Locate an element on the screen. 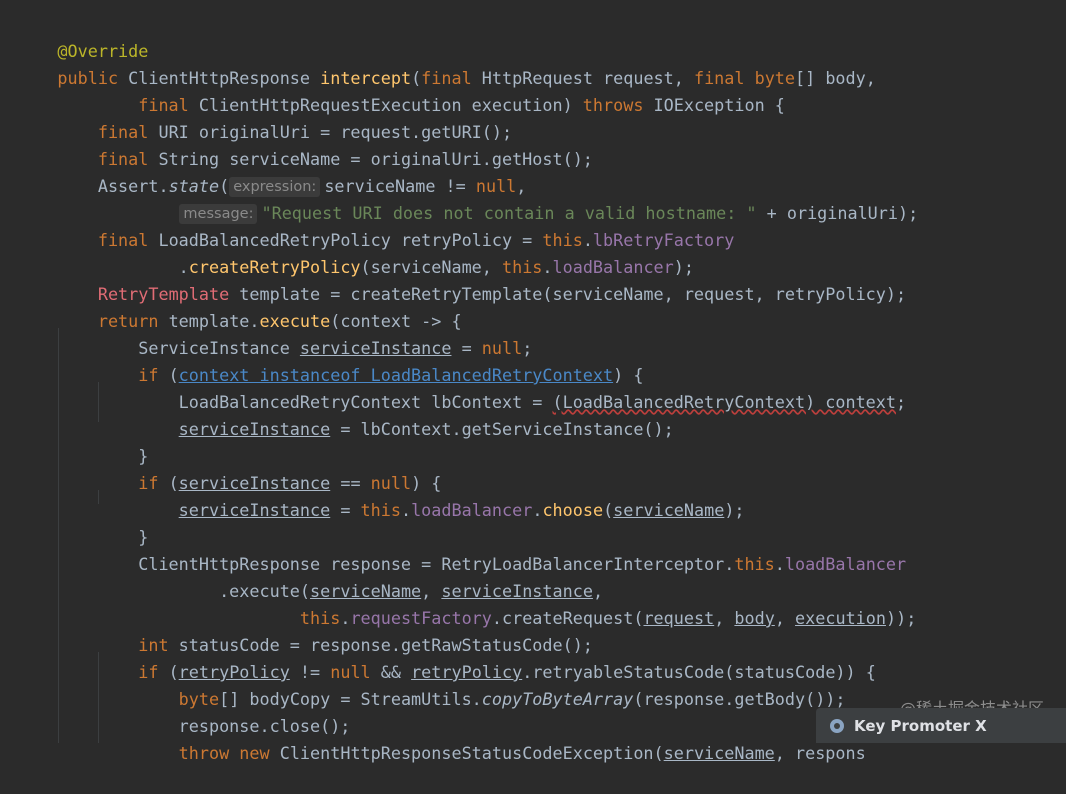  code-line-12: ServiceInstance serviceInstance = null; is located at coordinates (274, 333).